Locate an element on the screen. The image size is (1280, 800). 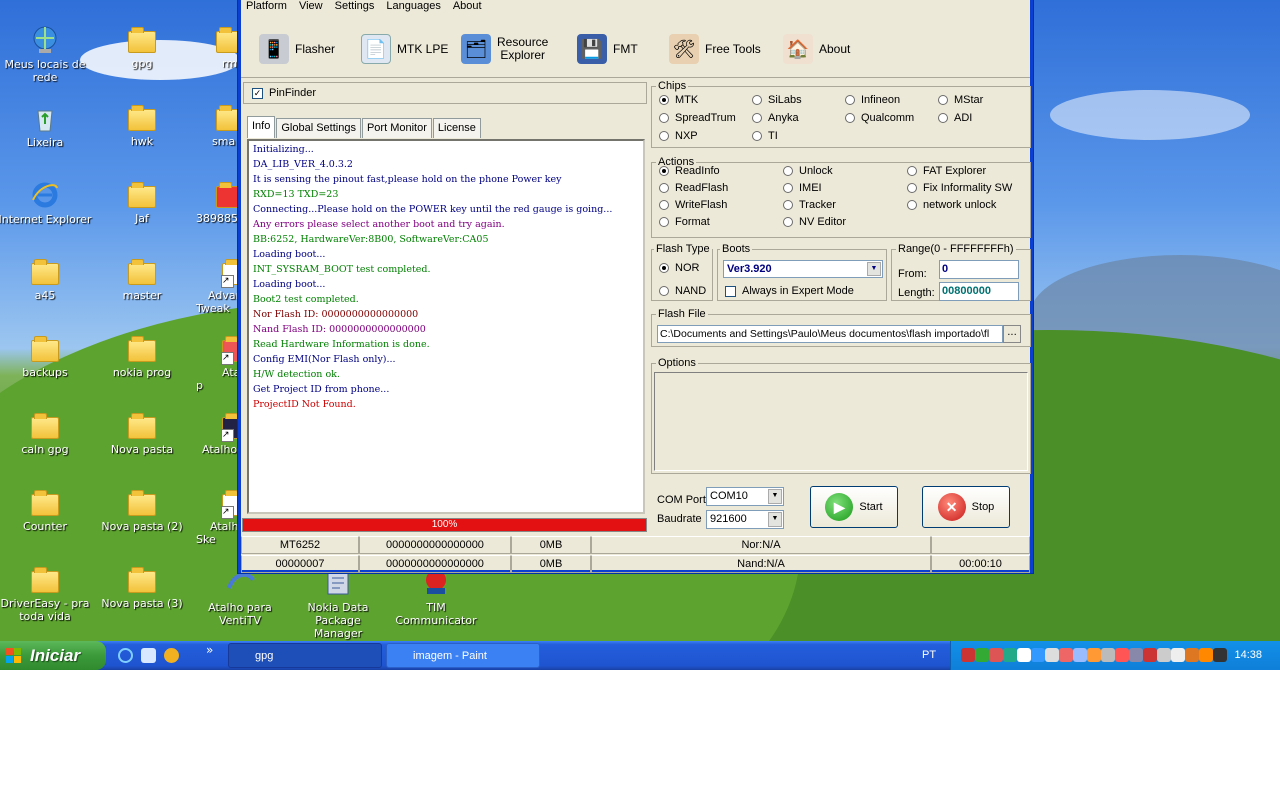
menu-view: View is located at coordinates (311, 7).